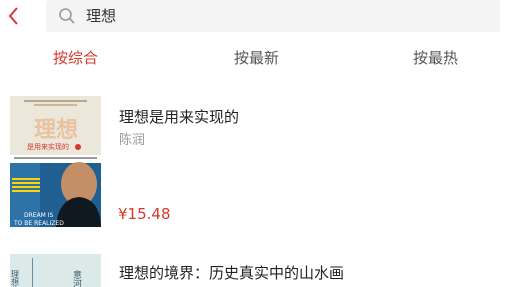 This screenshot has width=525, height=287. I want to click on tab-hottest: 按最热, so click(435, 58).